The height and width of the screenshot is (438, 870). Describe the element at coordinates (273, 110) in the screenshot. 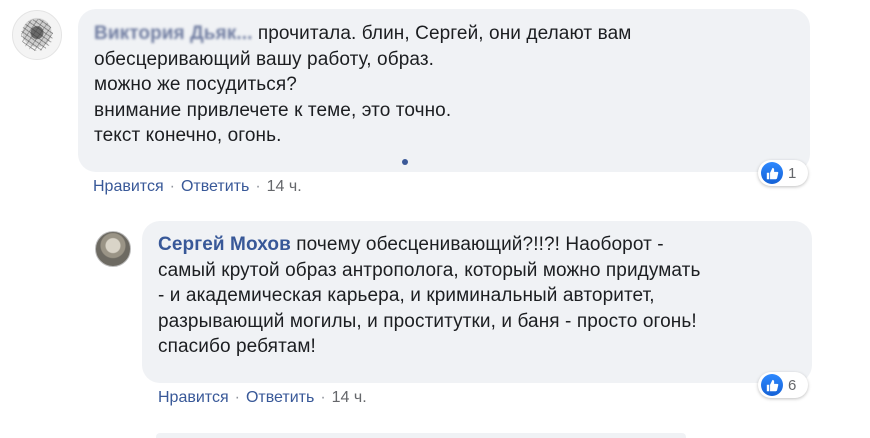

I see `comment-text-line: внимание привлечете к теме, это точно.` at that location.